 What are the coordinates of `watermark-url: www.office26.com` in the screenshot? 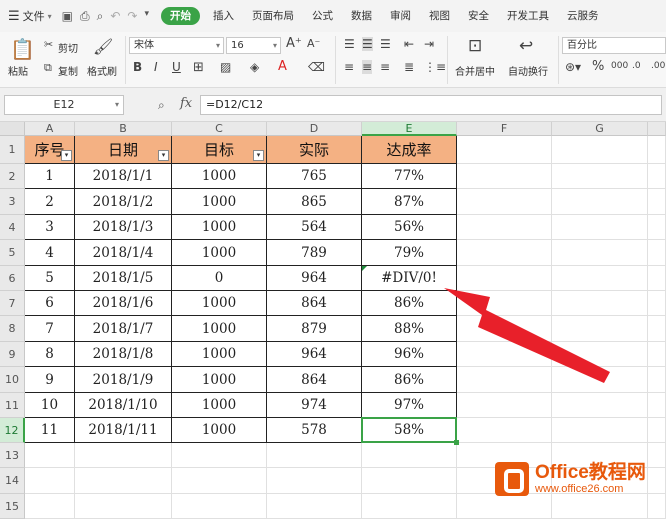 It's located at (579, 488).